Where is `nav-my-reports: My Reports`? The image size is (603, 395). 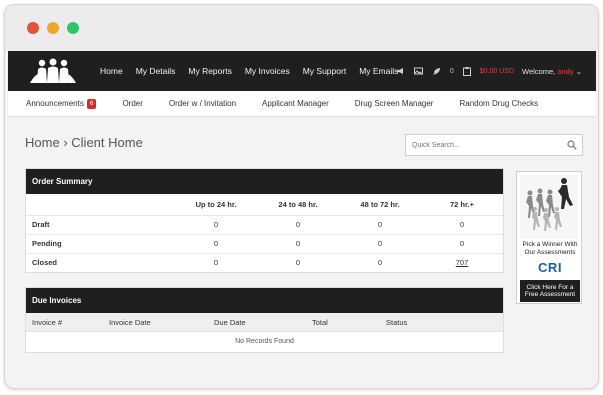 nav-my-reports: My Reports is located at coordinates (209, 71).